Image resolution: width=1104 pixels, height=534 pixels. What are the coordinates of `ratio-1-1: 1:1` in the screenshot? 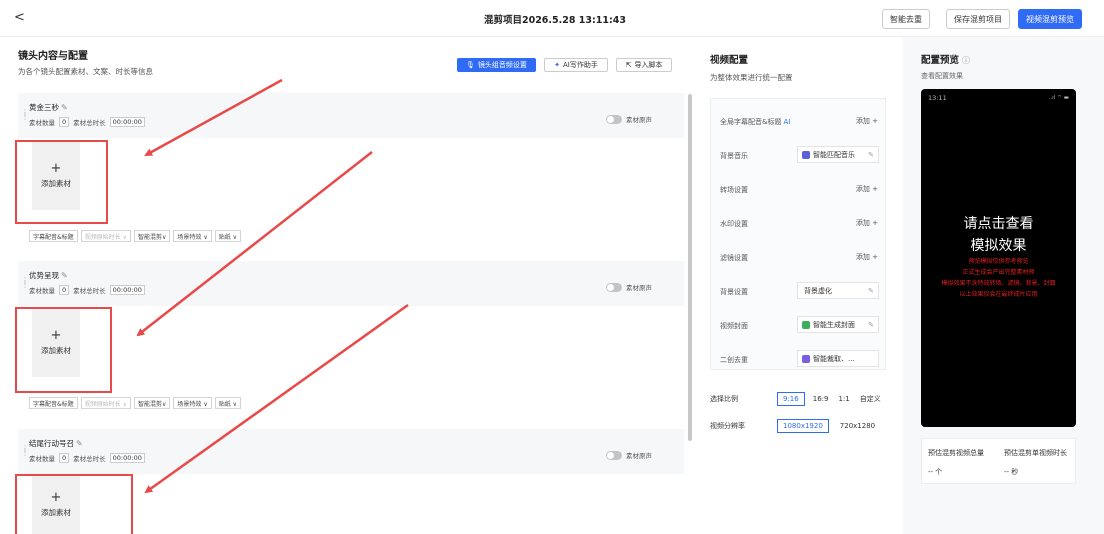 It's located at (843, 399).